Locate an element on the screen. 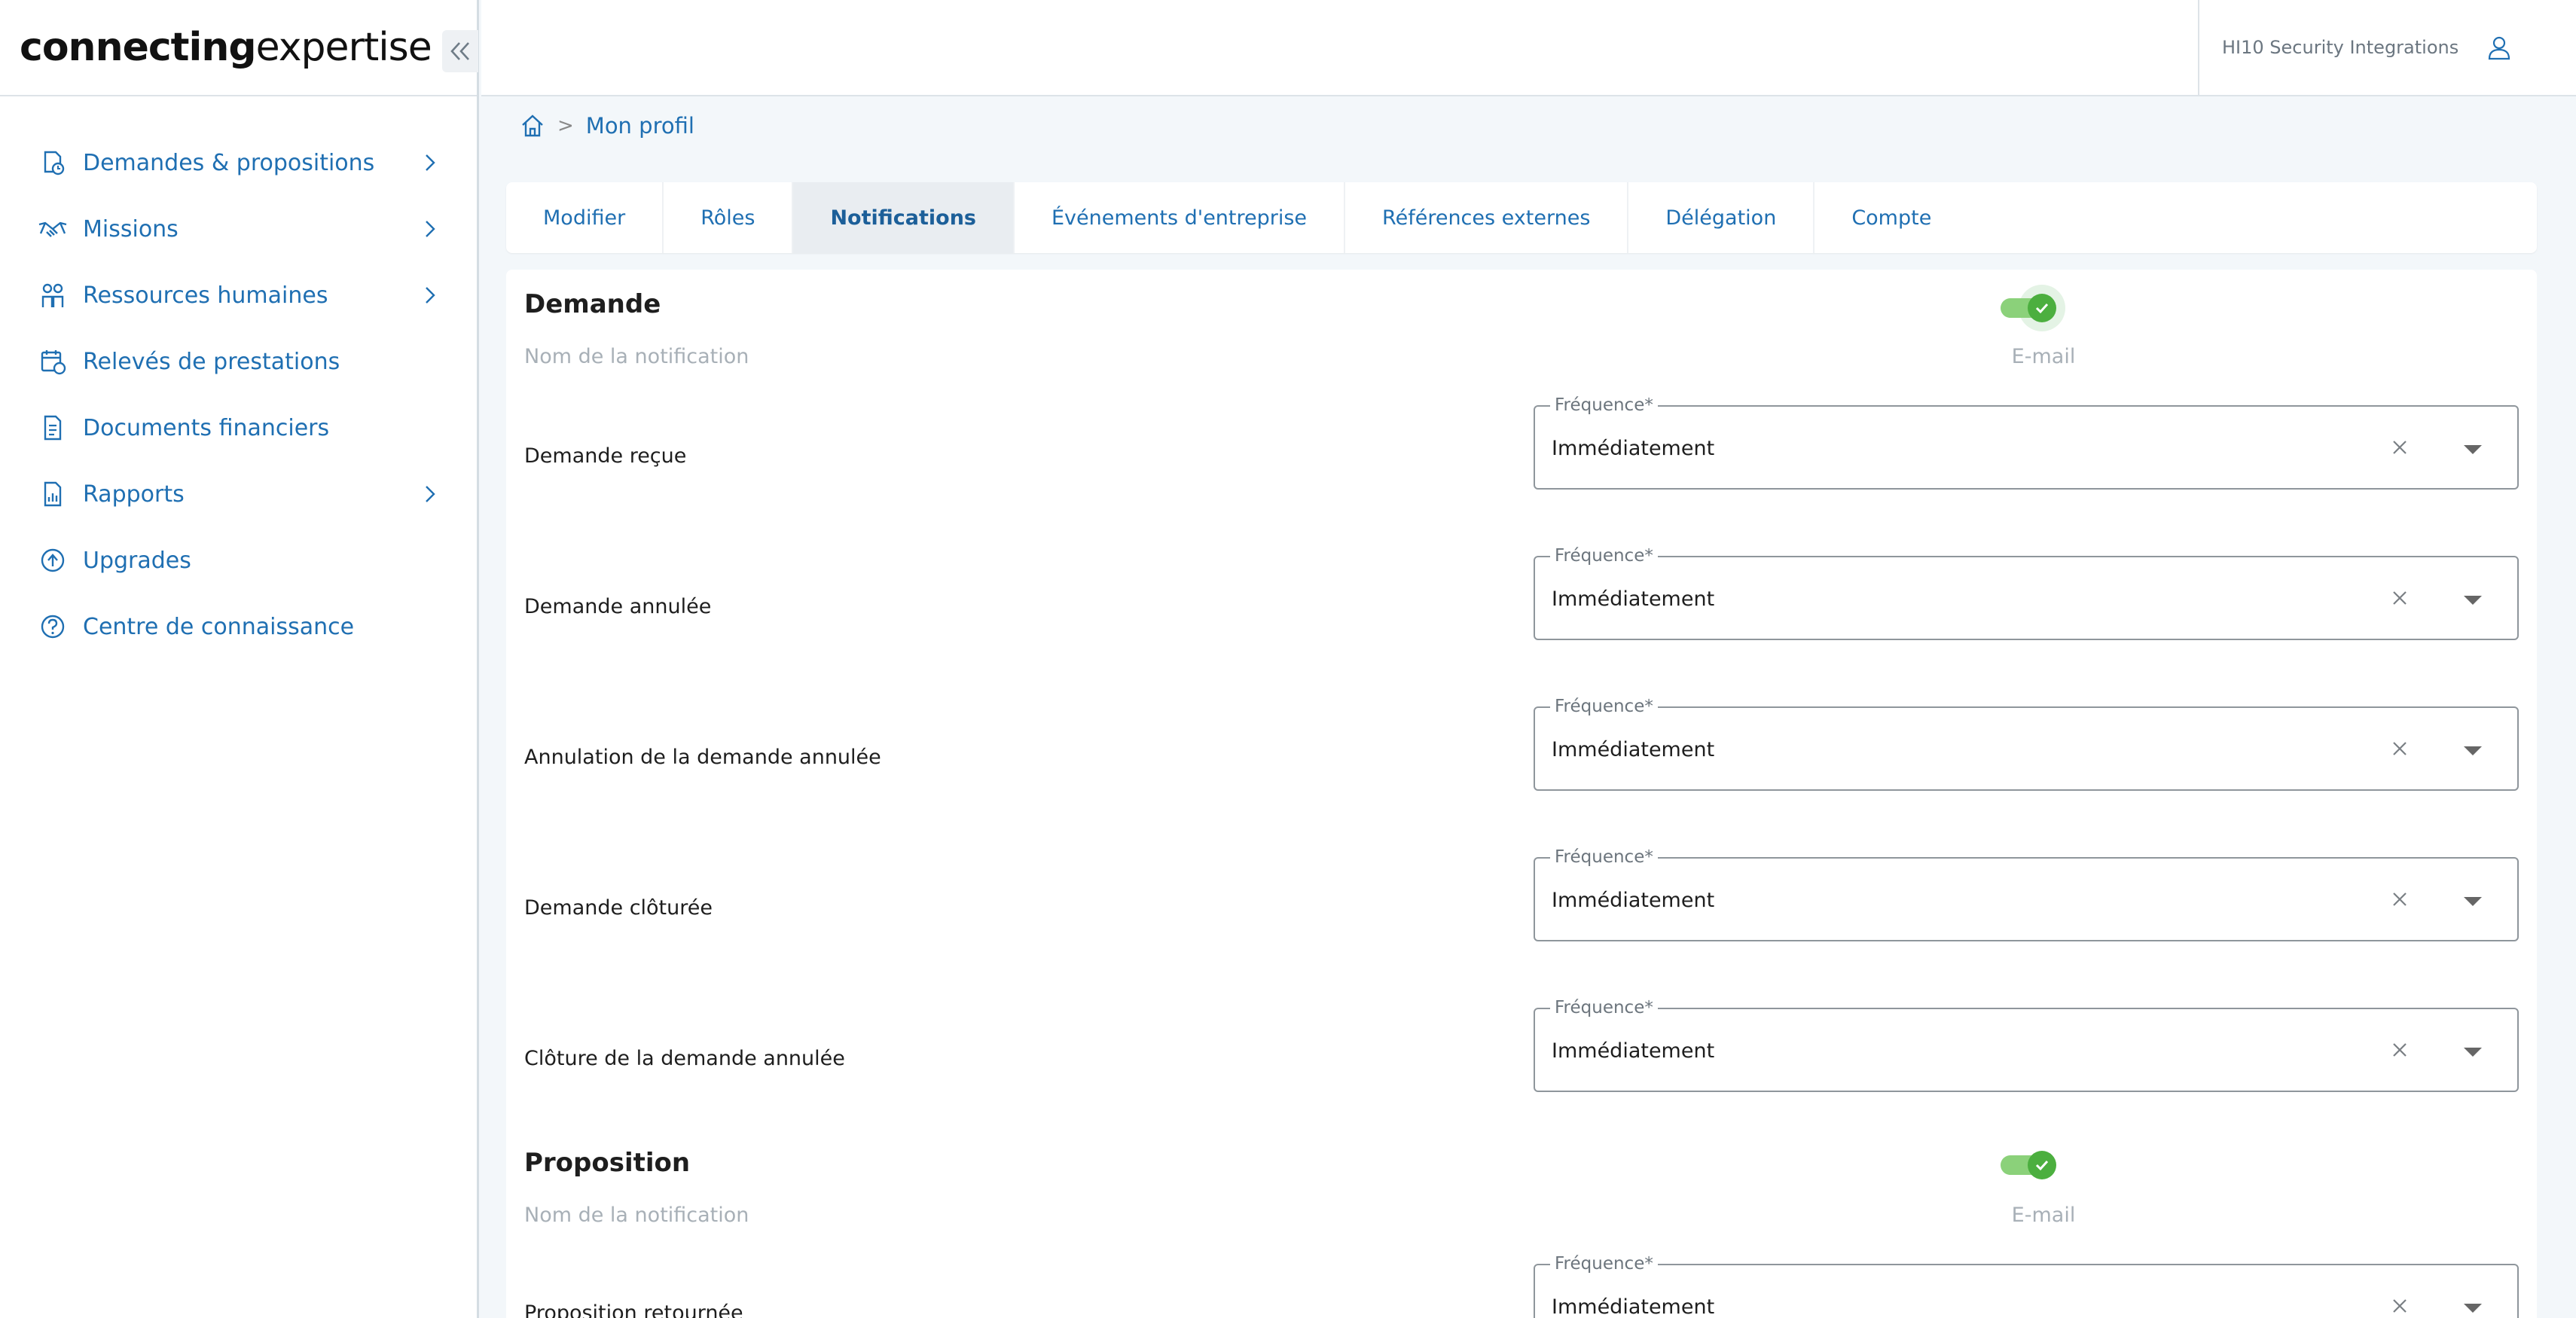  tab-modifier: Modifier is located at coordinates (585, 217).